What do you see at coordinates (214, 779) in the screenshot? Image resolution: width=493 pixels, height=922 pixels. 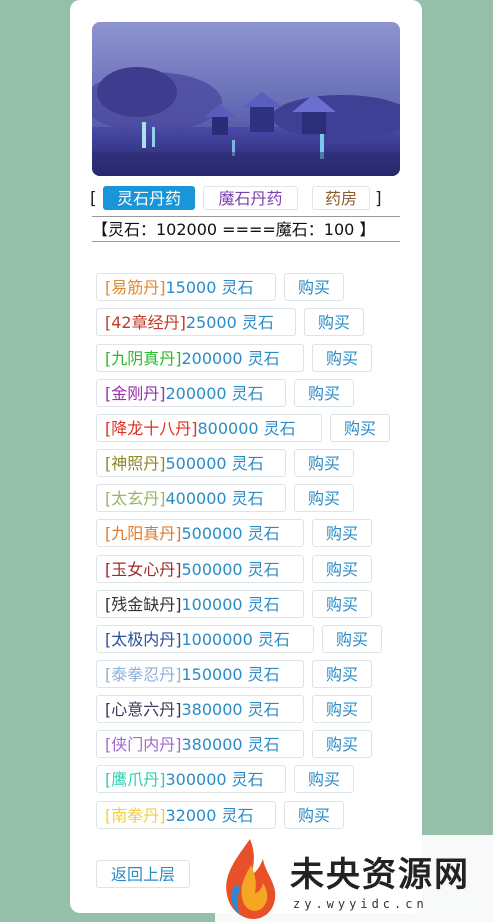 I see `item-price: 300000 灵石` at bounding box center [214, 779].